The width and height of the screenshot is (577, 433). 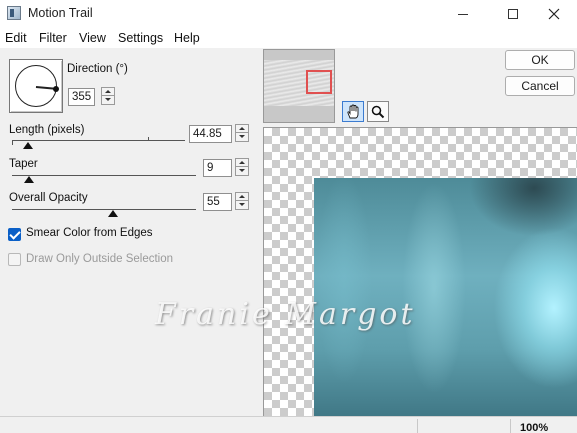 What do you see at coordinates (23, 164) in the screenshot?
I see `taper-label: Taper` at bounding box center [23, 164].